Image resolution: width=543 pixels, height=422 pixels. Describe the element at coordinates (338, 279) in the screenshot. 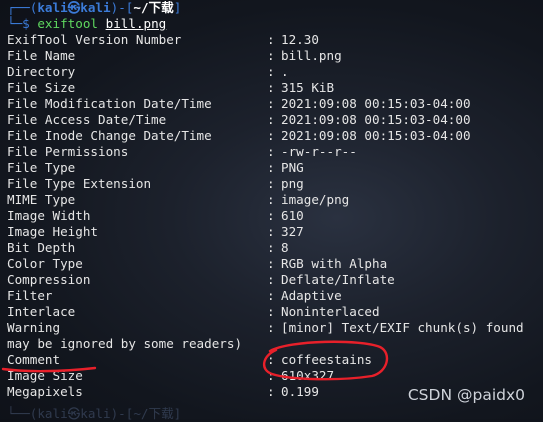

I see `exif-value: Deflate/Inflate` at that location.